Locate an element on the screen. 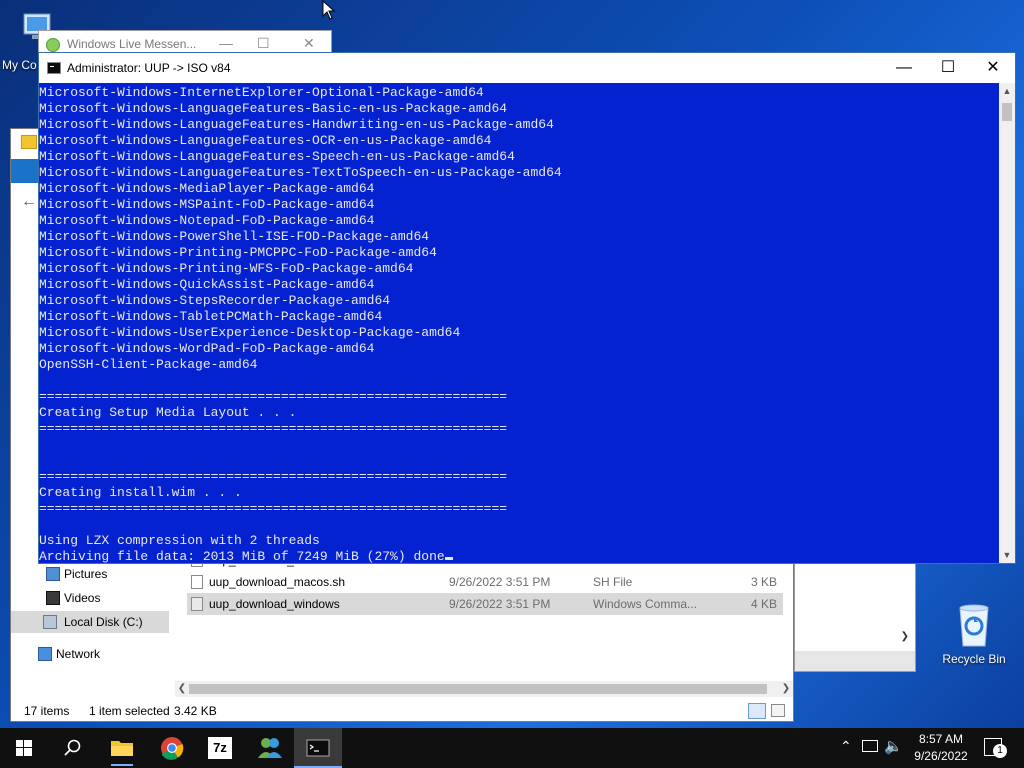 This screenshot has height=768, width=1024. scroll-left-icon: ❮ is located at coordinates (182, 689).